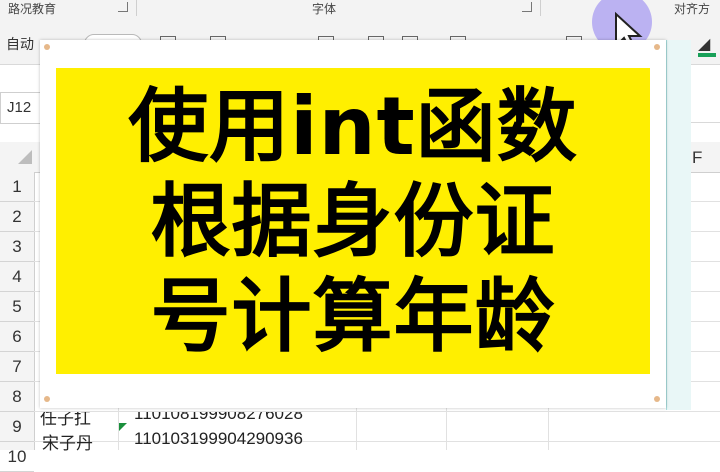  What do you see at coordinates (678, 225) in the screenshot?
I see `card-side-edge` at bounding box center [678, 225].